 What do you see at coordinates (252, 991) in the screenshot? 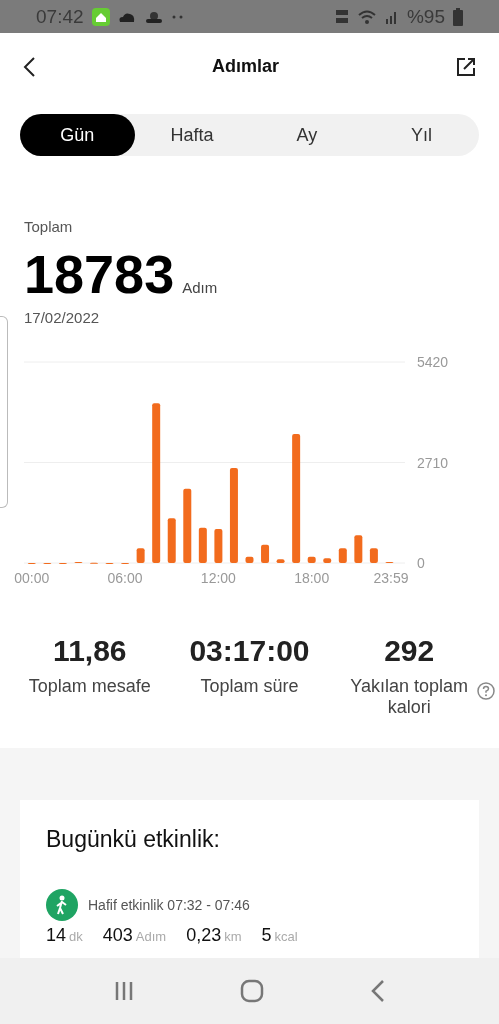
I see `home-button` at bounding box center [252, 991].